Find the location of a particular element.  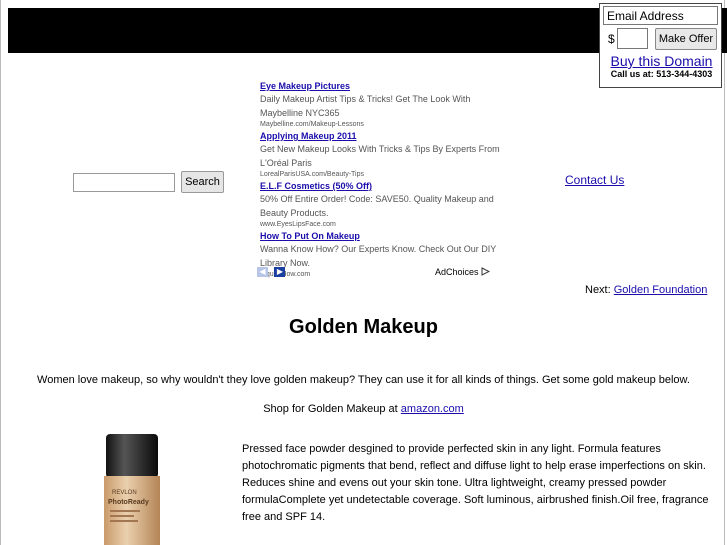

ad-title-link: Applying Makeup 2011 is located at coordinates (380, 136).